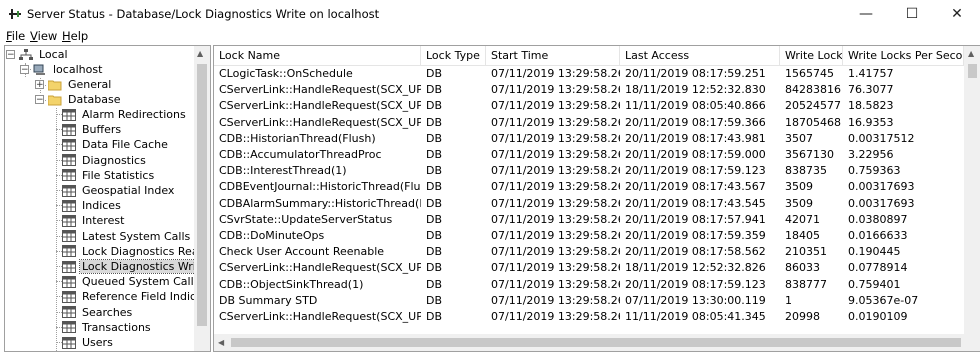 The height and width of the screenshot is (352, 980). Describe the element at coordinates (109, 175) in the screenshot. I see `tree-item: File Statistics` at that location.